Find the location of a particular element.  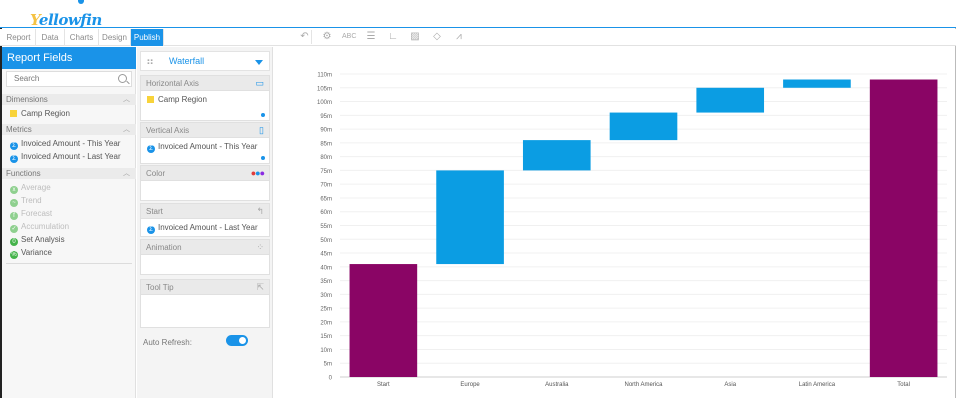

axes-icon: ∟ is located at coordinates (393, 37).